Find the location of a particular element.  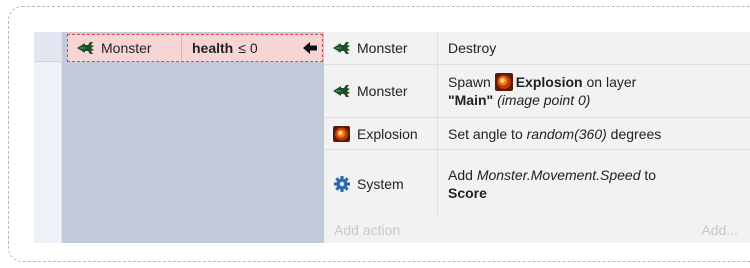

condition-keyword: health is located at coordinates (213, 48).